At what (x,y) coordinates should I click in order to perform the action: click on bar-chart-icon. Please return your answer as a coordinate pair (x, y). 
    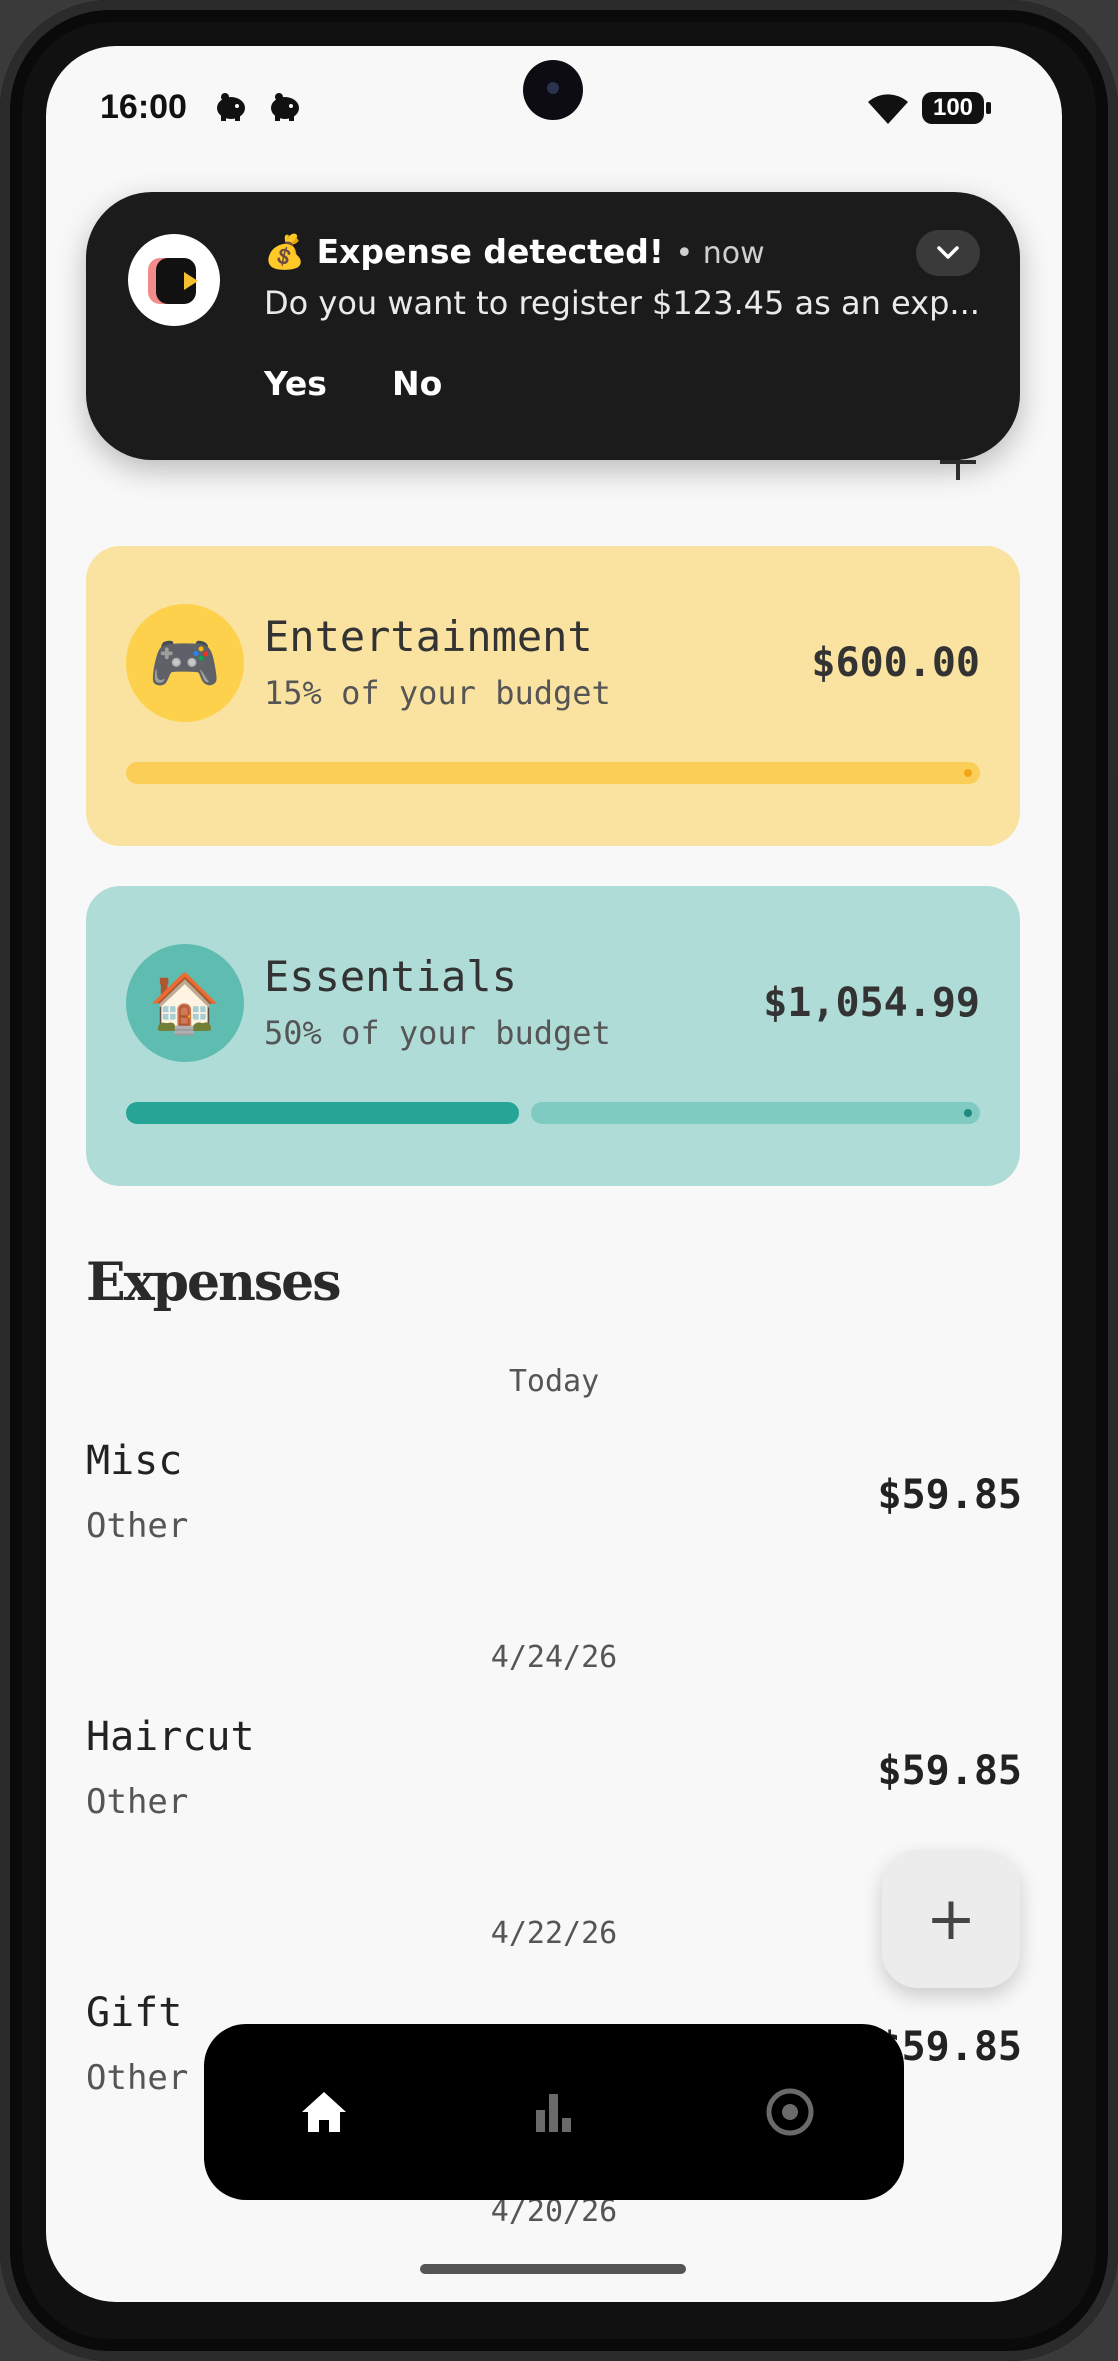
    Looking at the image, I should click on (553, 2113).